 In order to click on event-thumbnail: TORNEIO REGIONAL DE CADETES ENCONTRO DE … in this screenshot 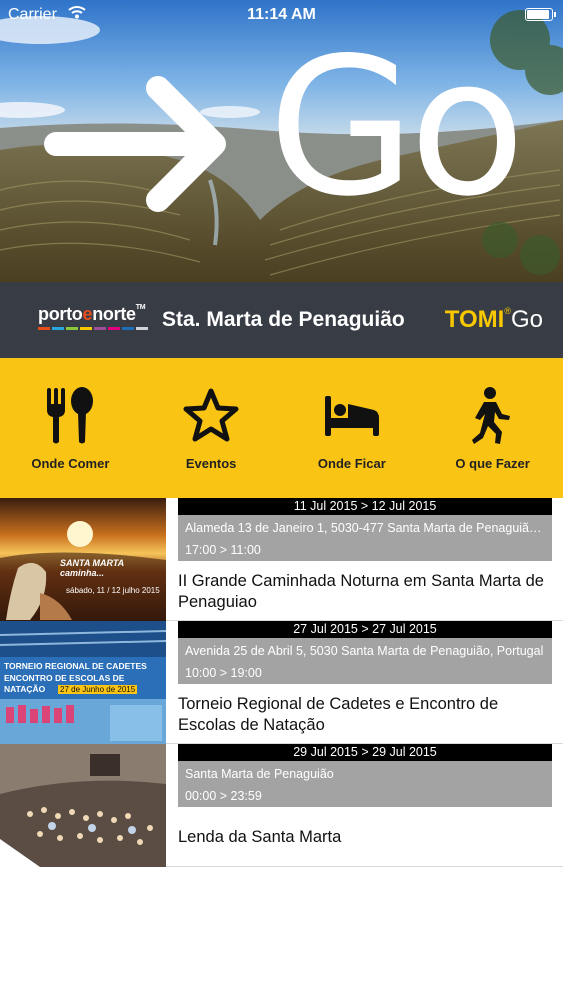, I will do `click(83, 682)`.